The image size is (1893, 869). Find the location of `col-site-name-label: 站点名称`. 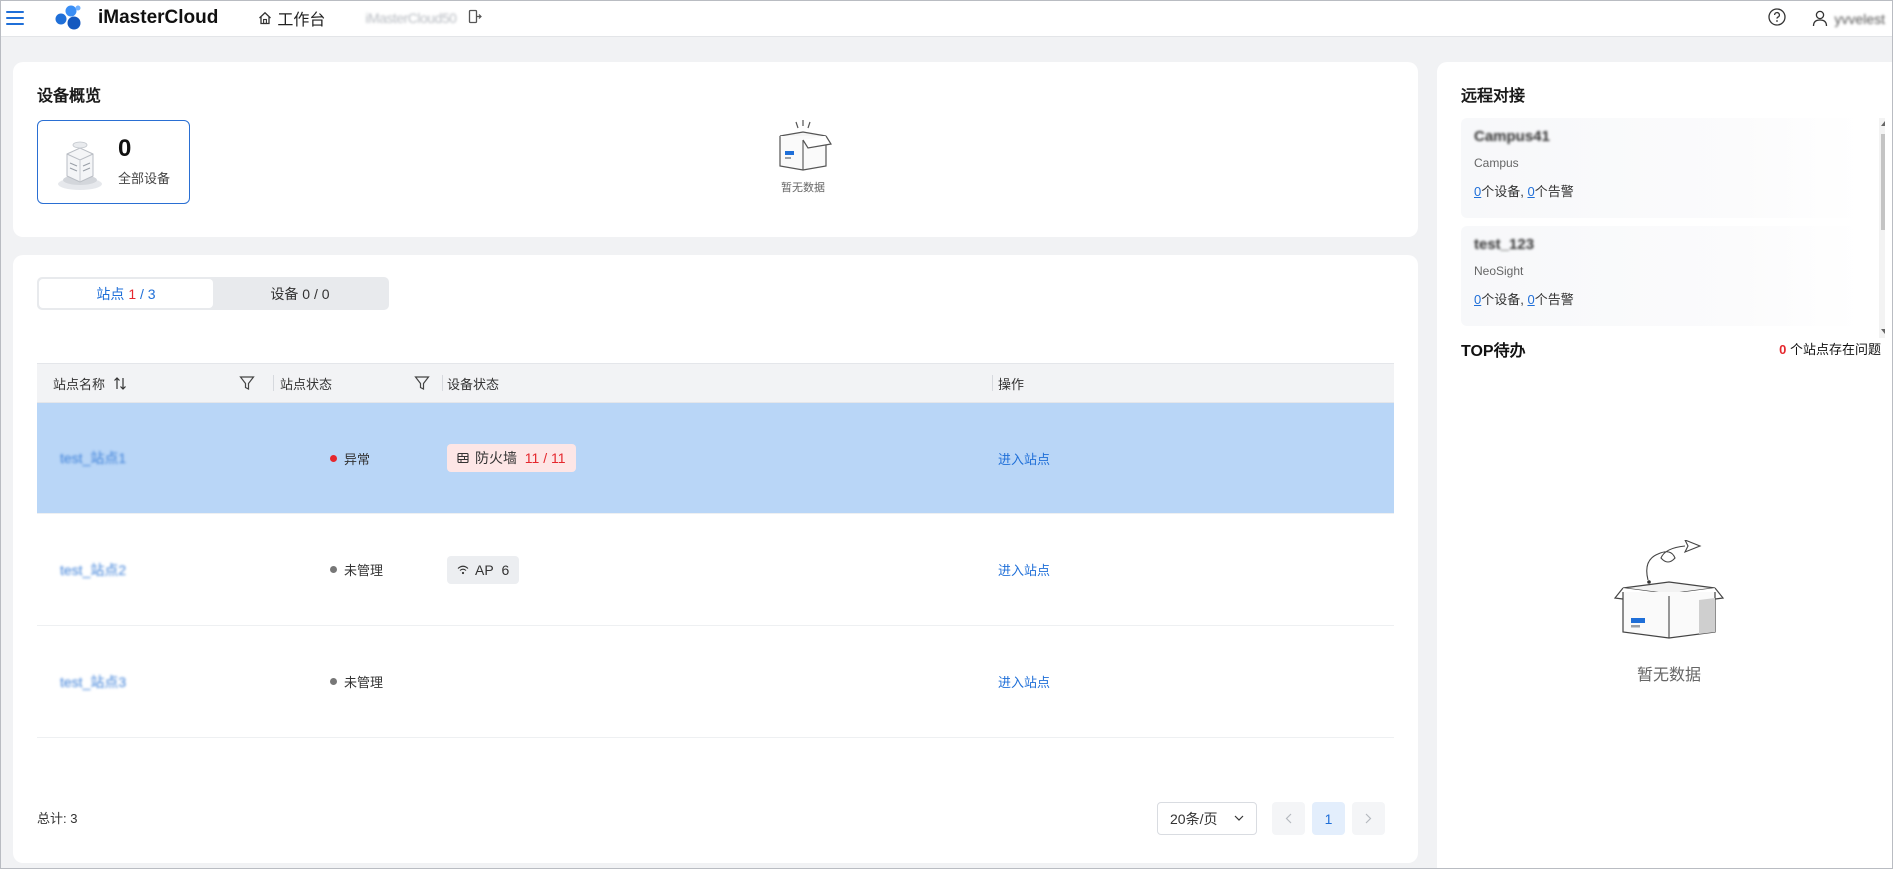

col-site-name-label: 站点名称 is located at coordinates (79, 384).